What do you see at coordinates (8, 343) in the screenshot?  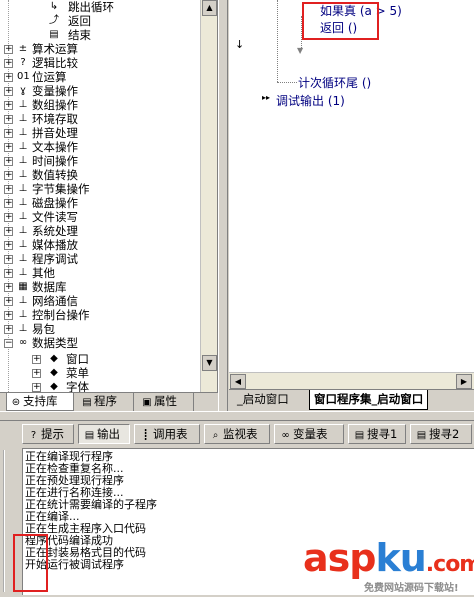 I see `expand-icon: −` at bounding box center [8, 343].